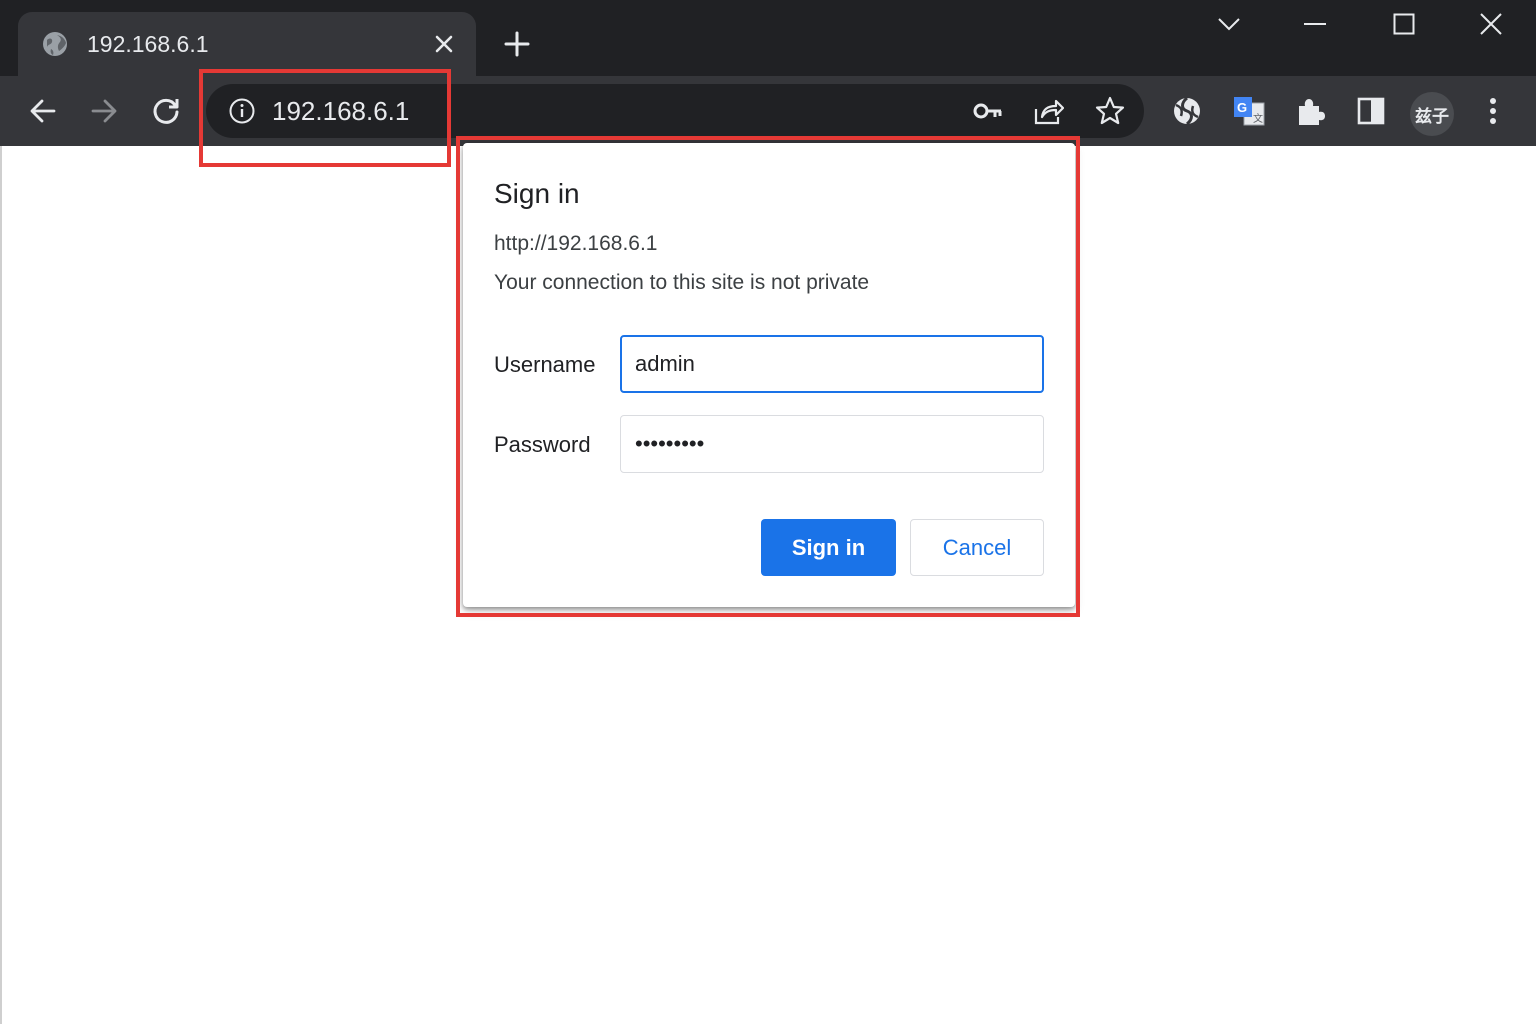 The width and height of the screenshot is (1536, 1024). I want to click on address-url: 192.168.6.1, so click(340, 111).